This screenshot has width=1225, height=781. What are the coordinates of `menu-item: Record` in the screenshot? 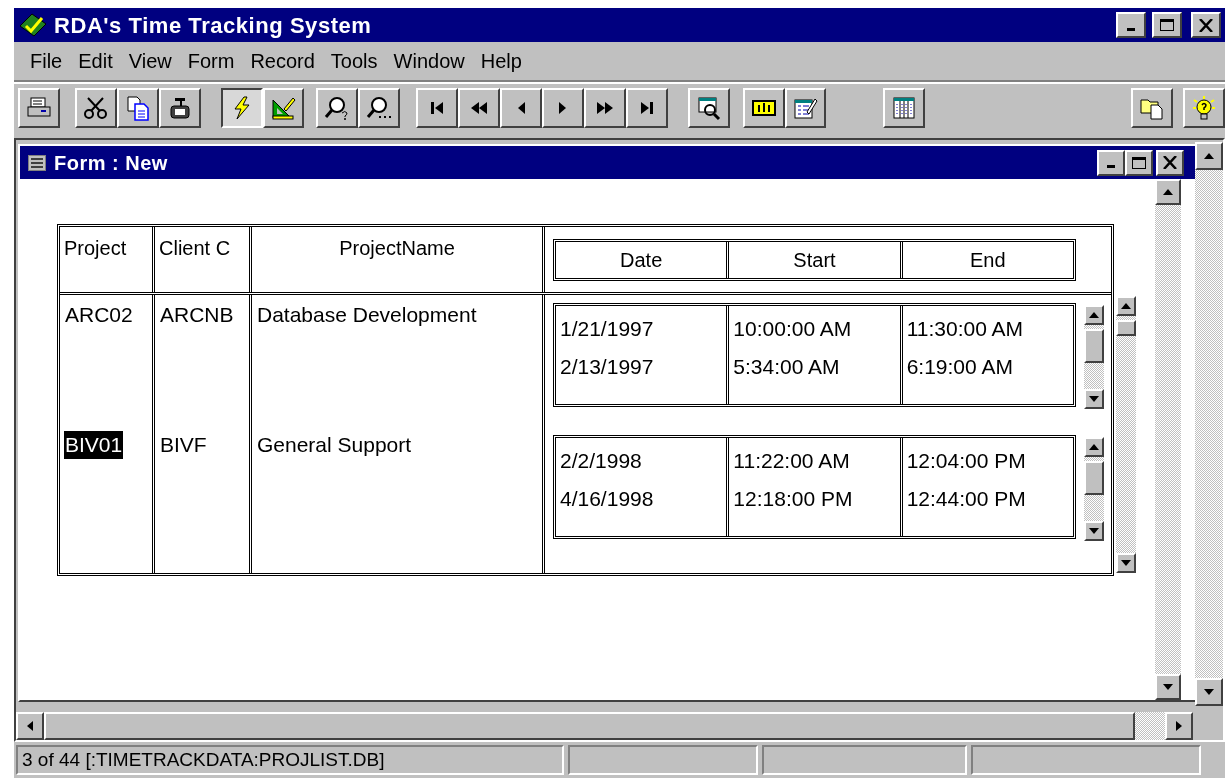 It's located at (282, 61).